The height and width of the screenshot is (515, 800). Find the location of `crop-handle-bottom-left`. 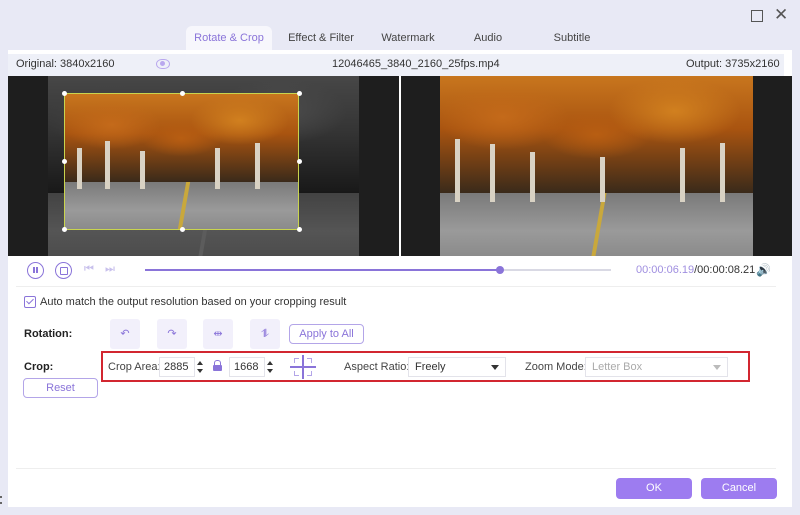

crop-handle-bottom-left is located at coordinates (64, 229).